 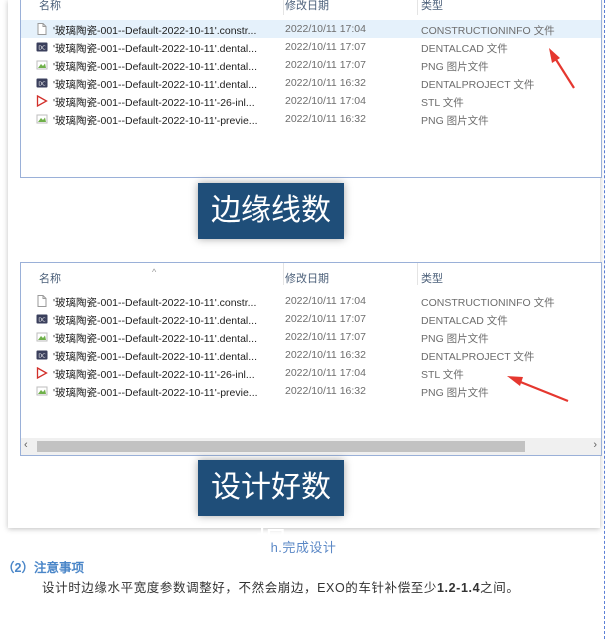 I want to click on scroll-left-icon: ‹, so click(x=26, y=445).